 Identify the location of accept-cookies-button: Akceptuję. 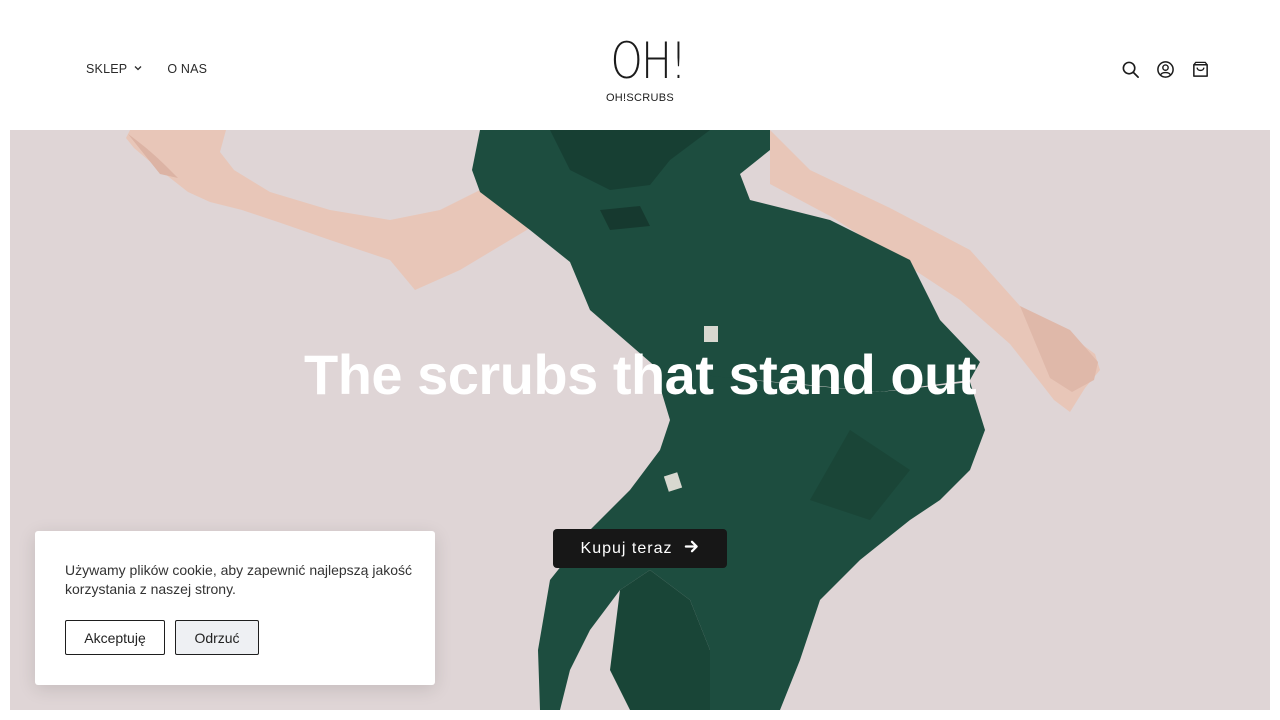
(115, 637).